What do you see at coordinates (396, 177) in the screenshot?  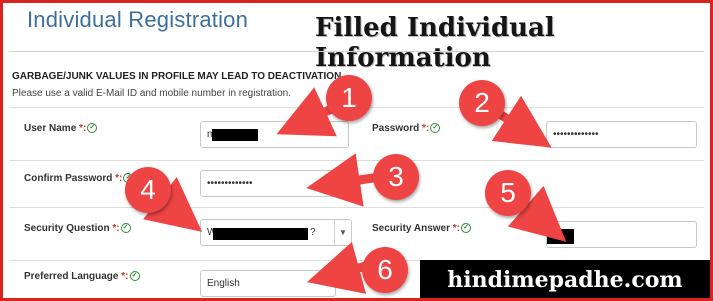 I see `annotation-badge-3: 3` at bounding box center [396, 177].